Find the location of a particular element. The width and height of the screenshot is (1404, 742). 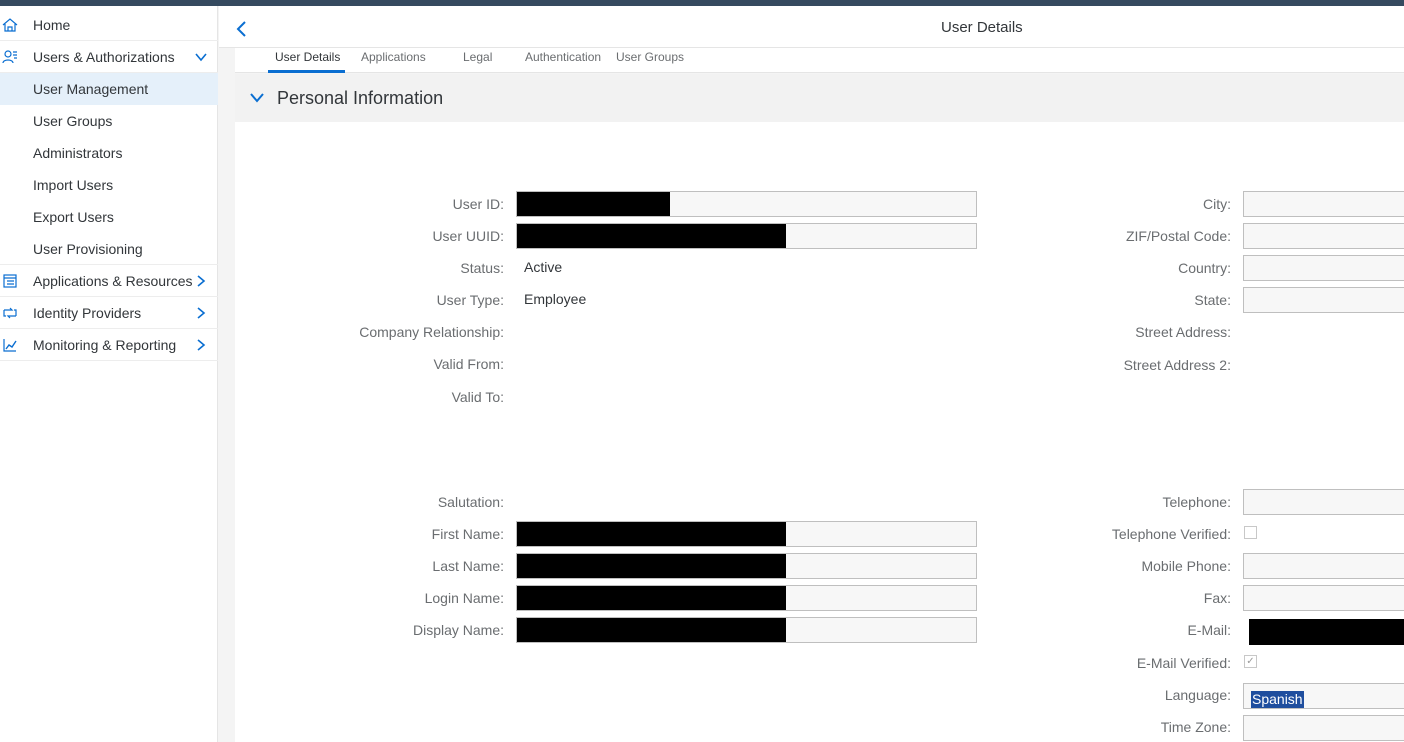

sidebar-item-label: Administrators is located at coordinates (78, 153).